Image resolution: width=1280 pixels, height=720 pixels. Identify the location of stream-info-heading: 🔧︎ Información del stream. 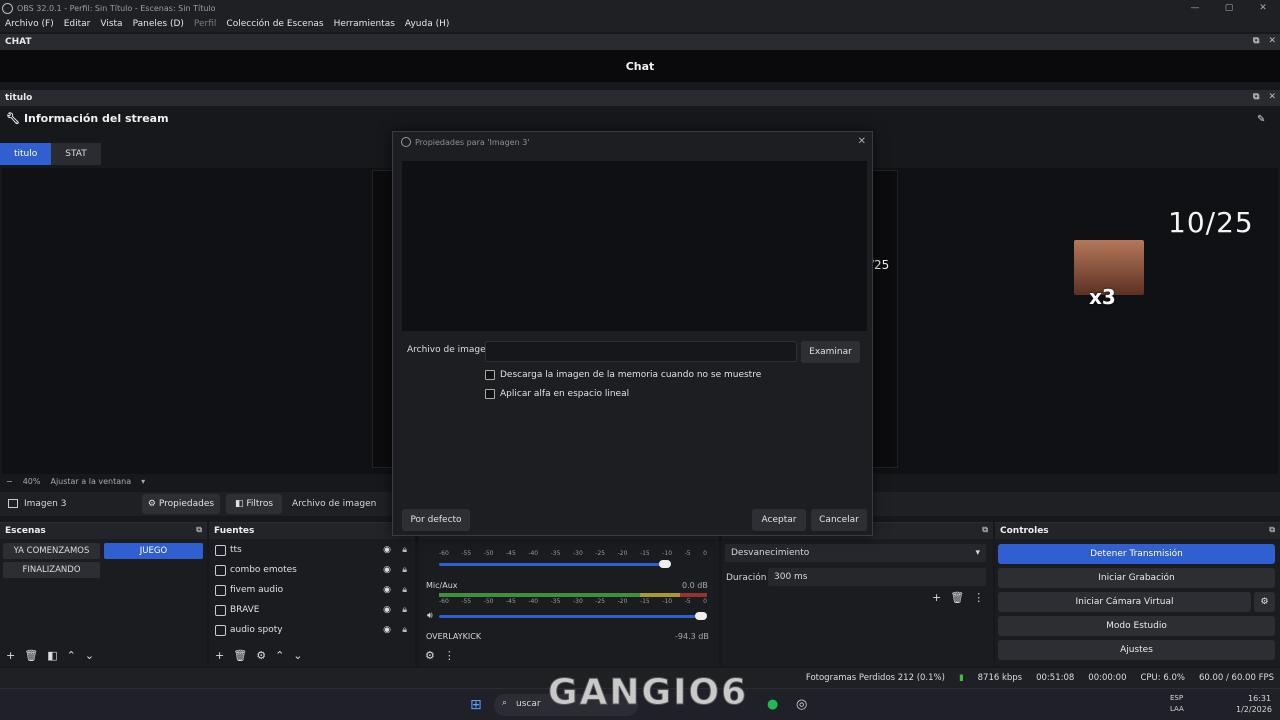
(87, 118).